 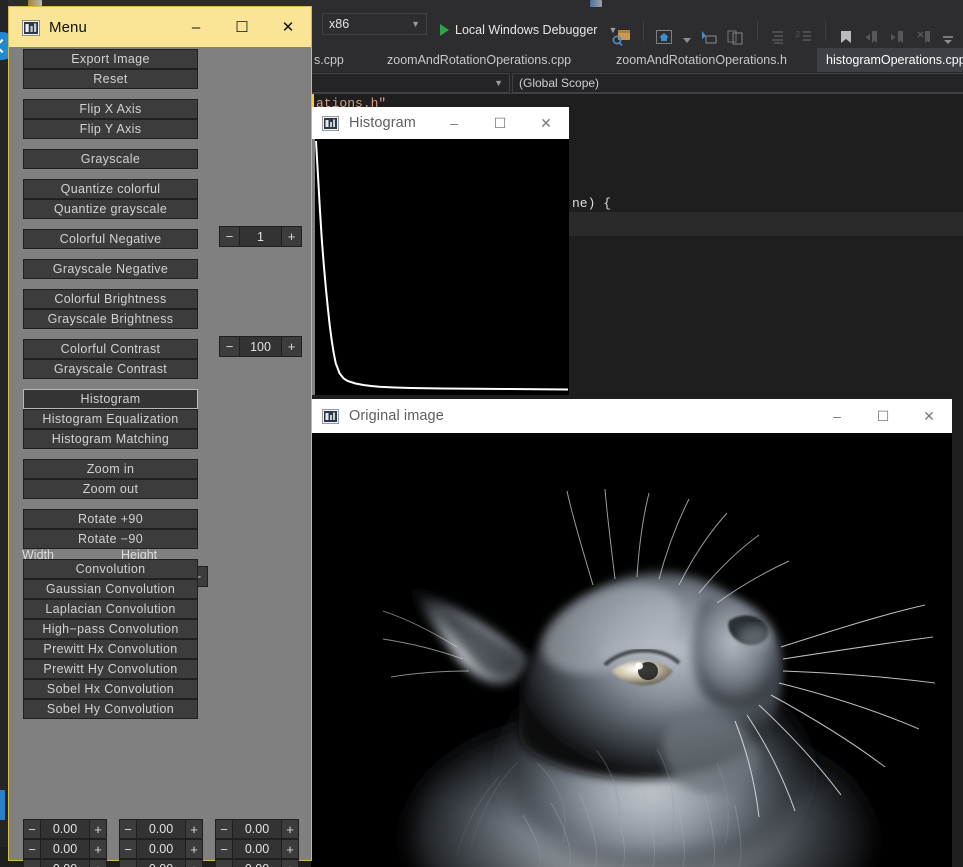 I want to click on member-combobox: ▼, so click(x=407, y=83).